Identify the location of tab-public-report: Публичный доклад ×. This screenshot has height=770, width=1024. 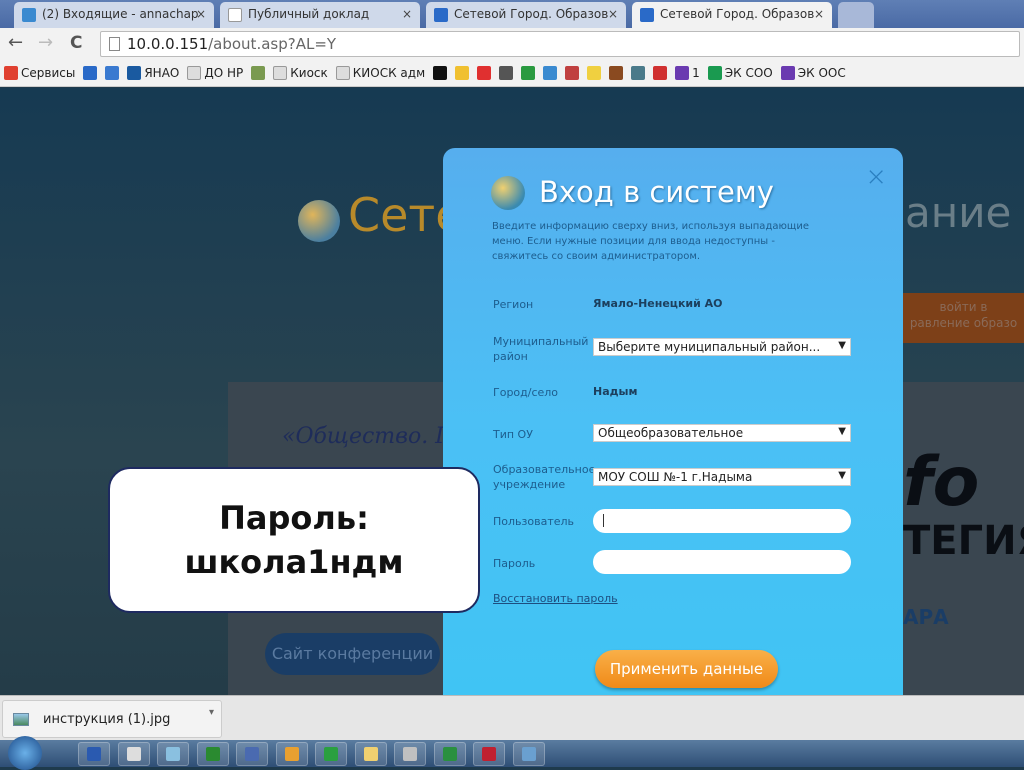
(320, 15).